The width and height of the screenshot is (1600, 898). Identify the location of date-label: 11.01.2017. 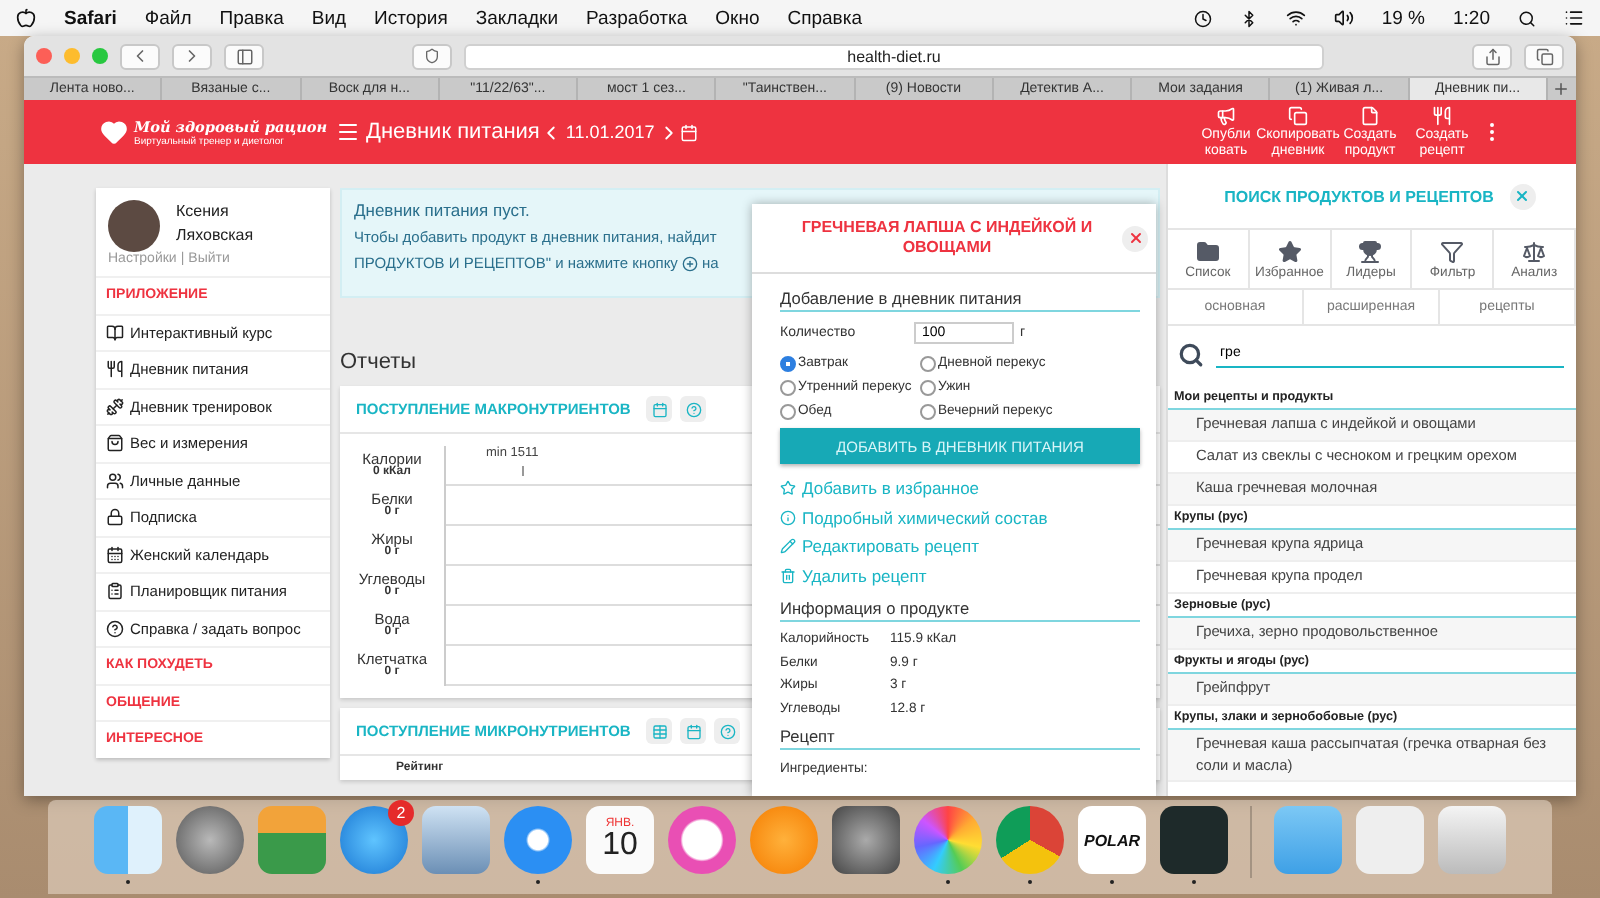
(610, 132).